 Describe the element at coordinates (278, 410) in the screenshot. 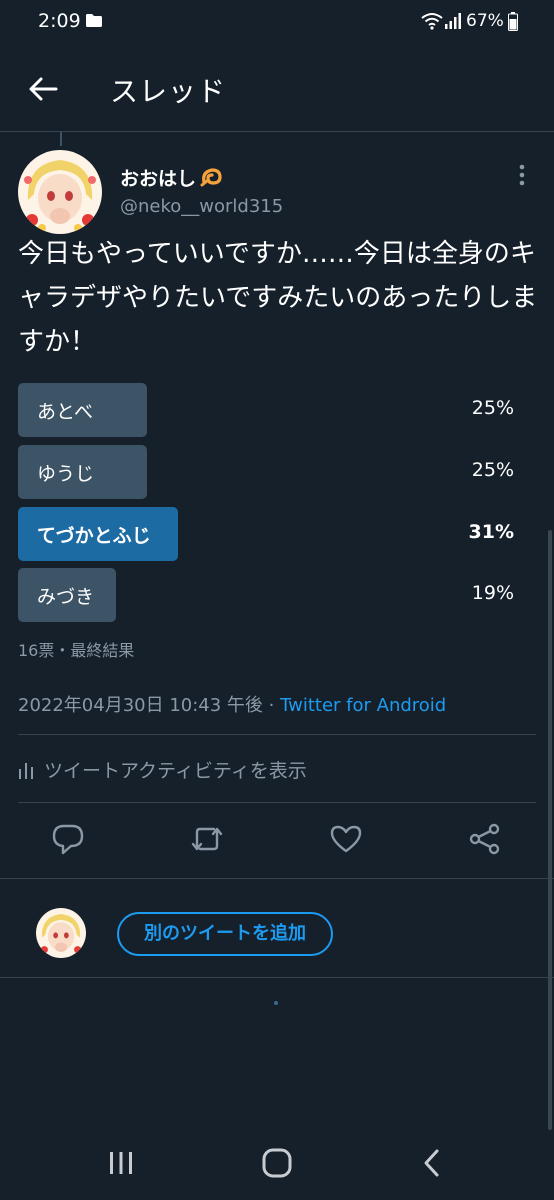

I see `poll-option: あとべ 25%` at that location.